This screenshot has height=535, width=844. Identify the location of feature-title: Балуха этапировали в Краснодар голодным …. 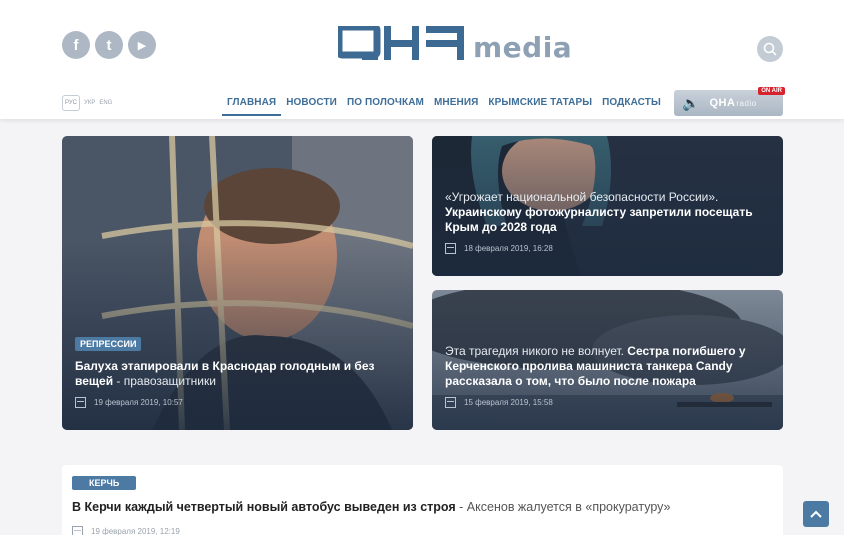
(225, 373).